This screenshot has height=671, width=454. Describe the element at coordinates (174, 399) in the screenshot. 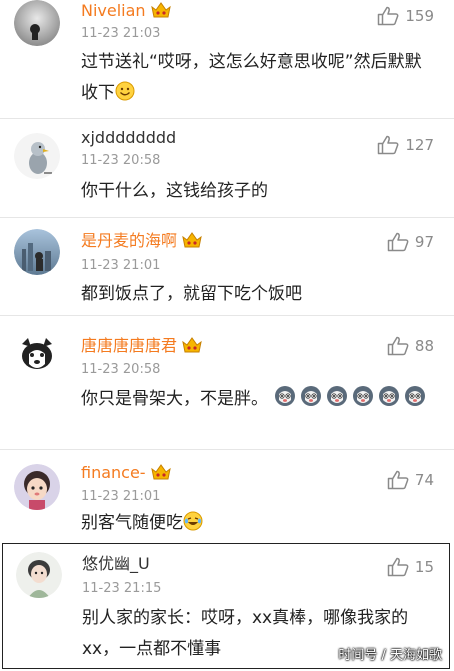

I see `comment-text-content: 你只是骨架大，不是胖。` at that location.